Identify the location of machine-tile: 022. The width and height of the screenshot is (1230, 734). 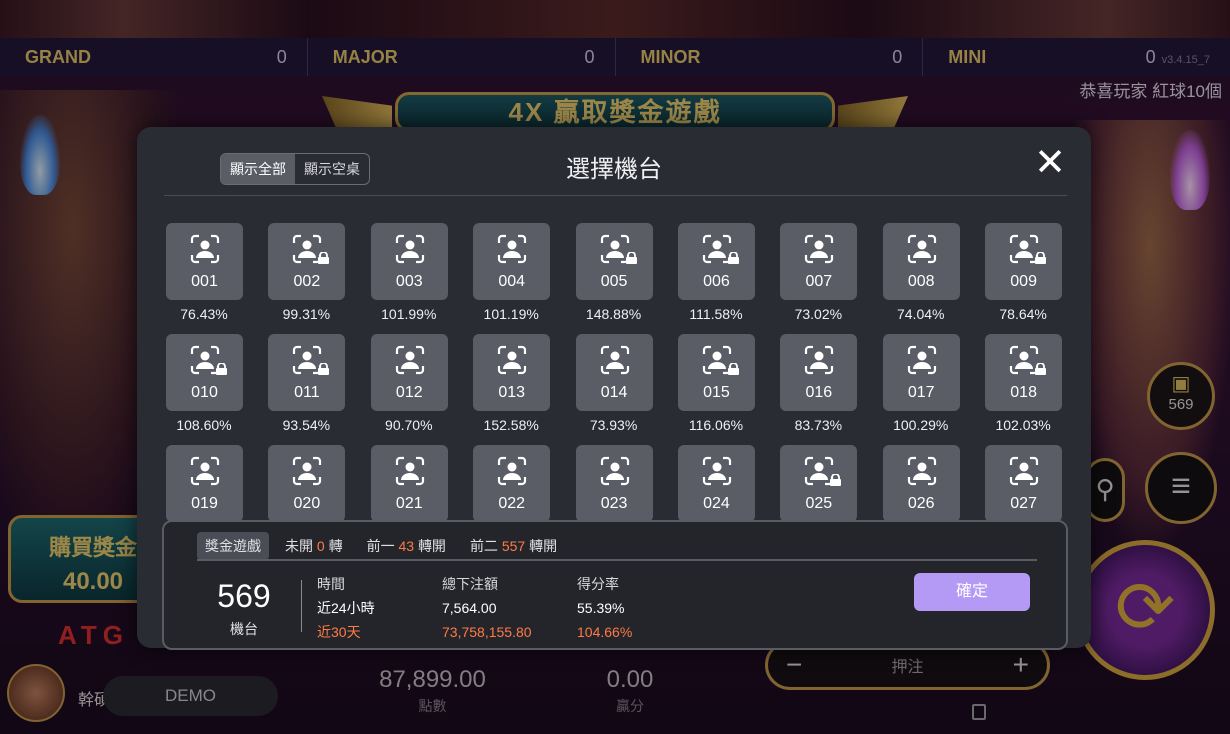
(512, 483).